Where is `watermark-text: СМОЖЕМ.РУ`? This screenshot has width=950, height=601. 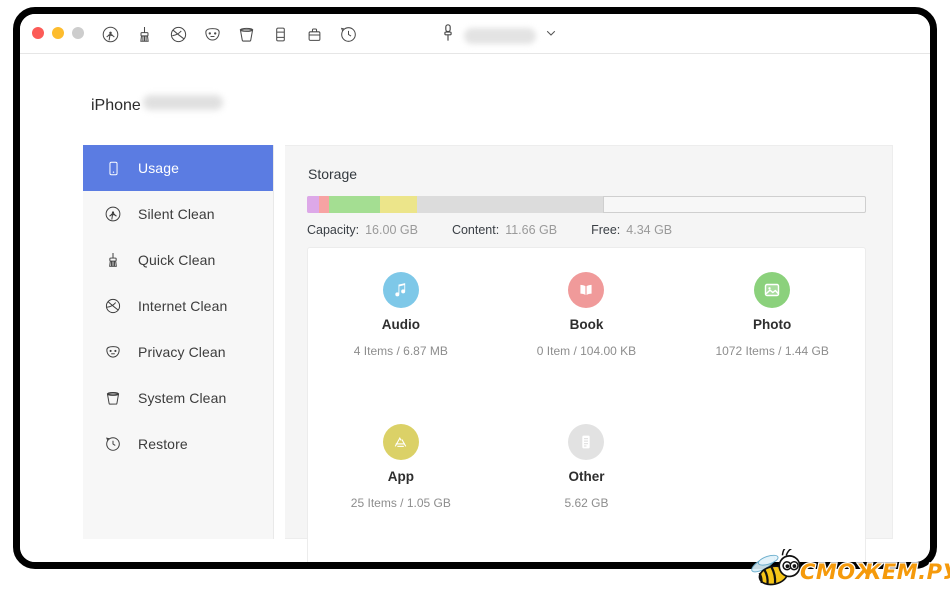 watermark-text: СМОЖЕМ.РУ is located at coordinates (874, 572).